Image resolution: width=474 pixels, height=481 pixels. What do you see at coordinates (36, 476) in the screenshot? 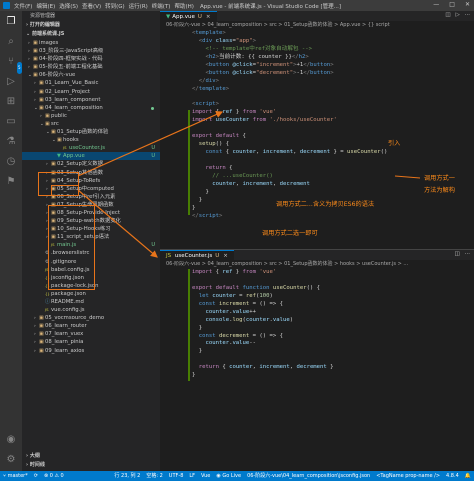
I see `sync-icon: ⟳` at bounding box center [36, 476].